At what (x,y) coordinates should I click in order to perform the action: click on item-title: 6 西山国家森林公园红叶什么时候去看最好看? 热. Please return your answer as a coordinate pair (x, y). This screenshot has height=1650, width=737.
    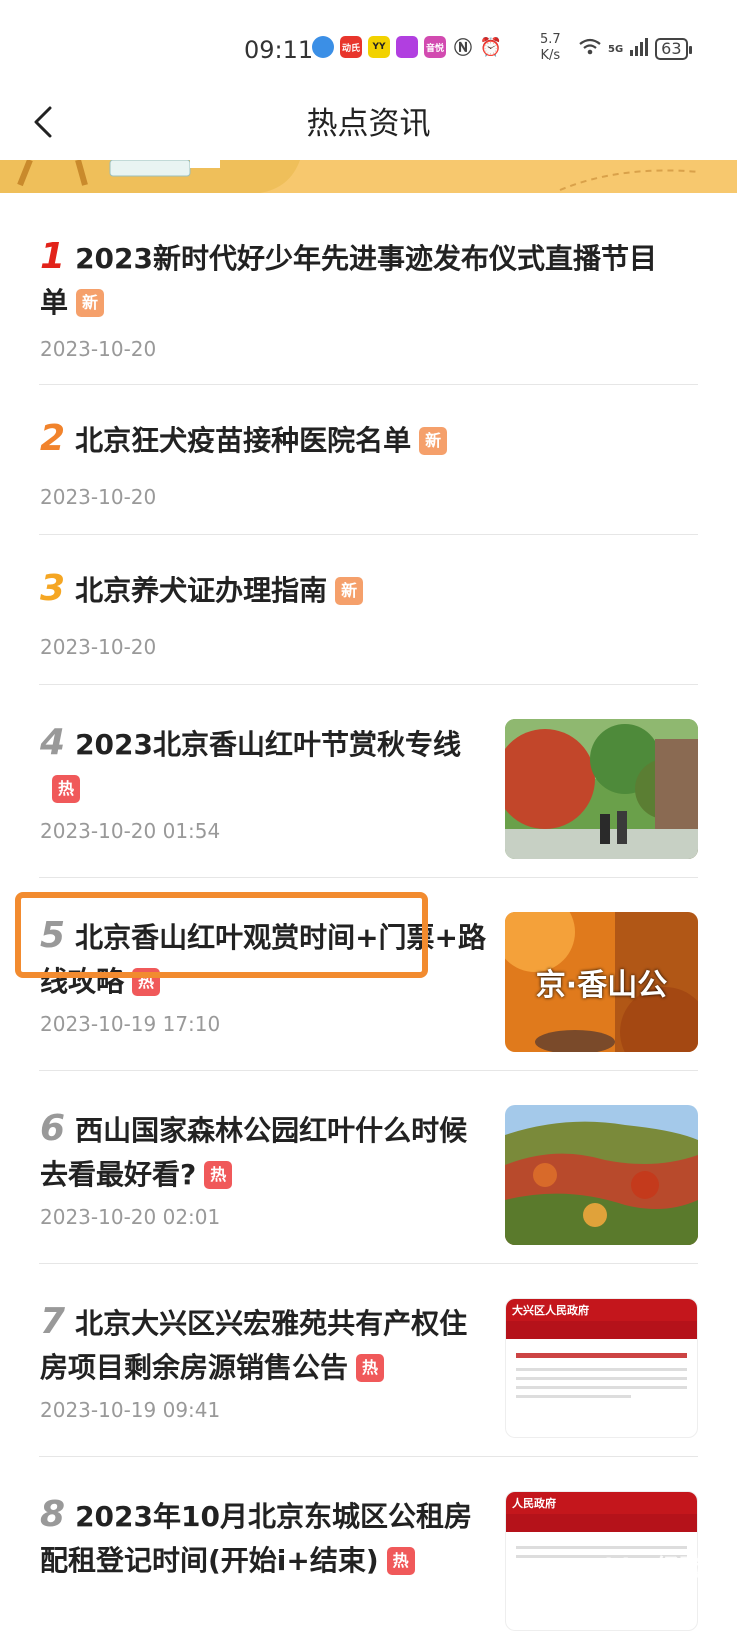
    Looking at the image, I should click on (265, 1152).